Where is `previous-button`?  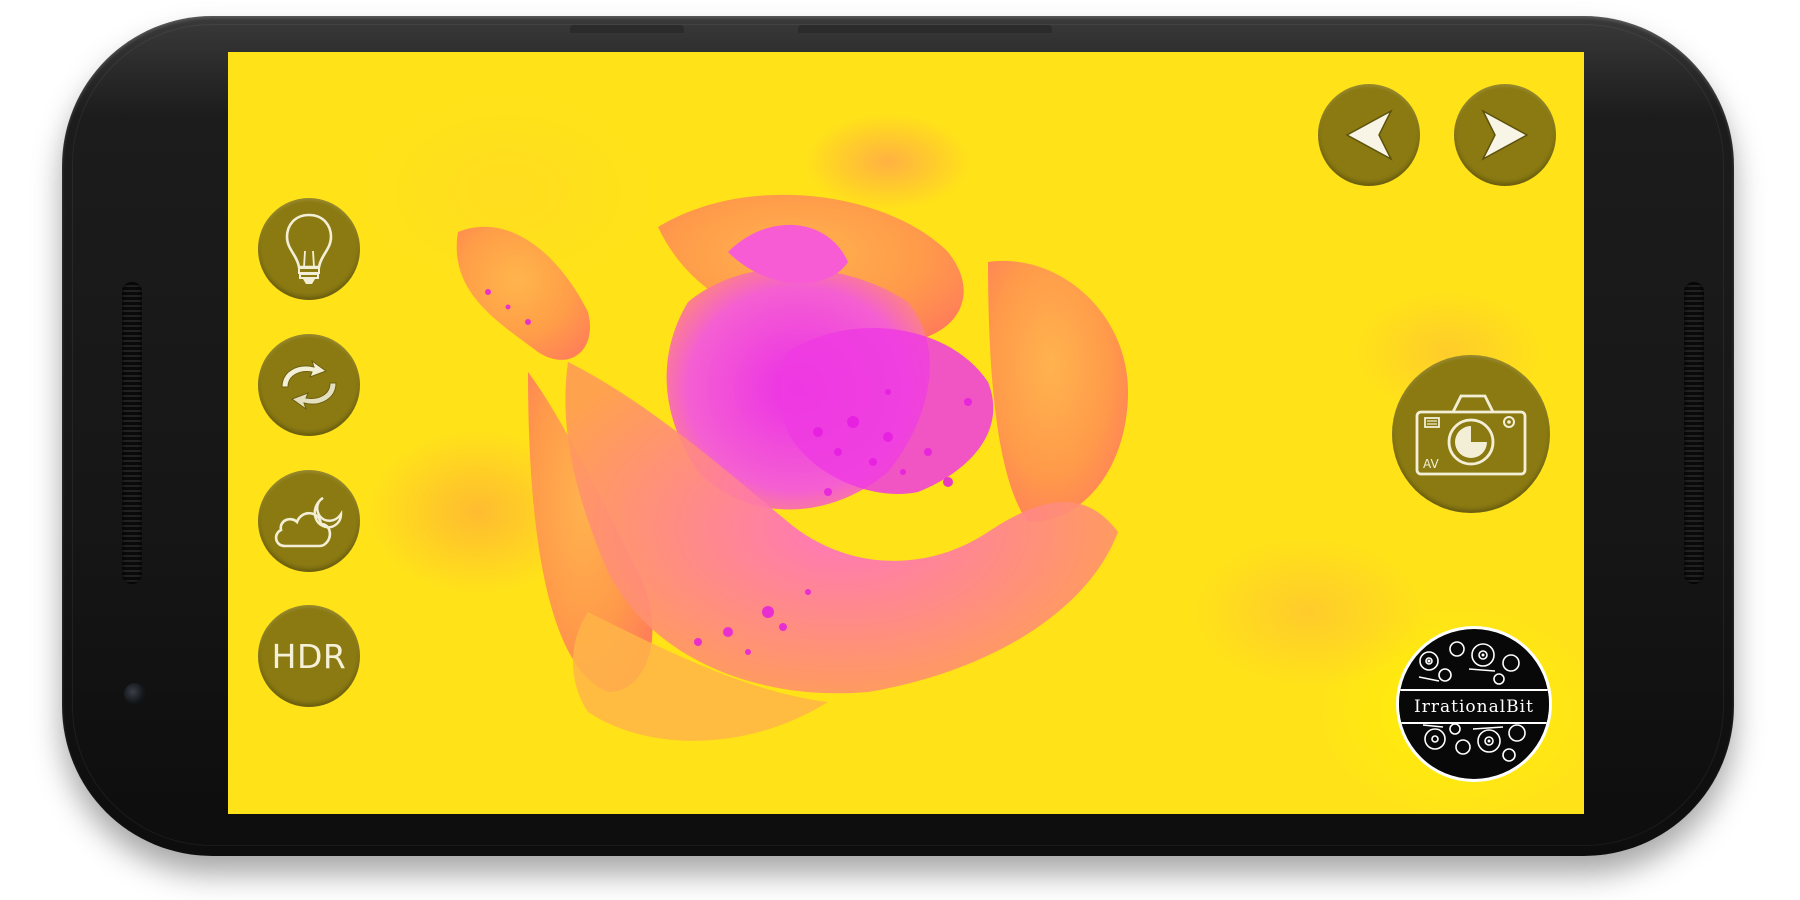
previous-button is located at coordinates (1369, 135).